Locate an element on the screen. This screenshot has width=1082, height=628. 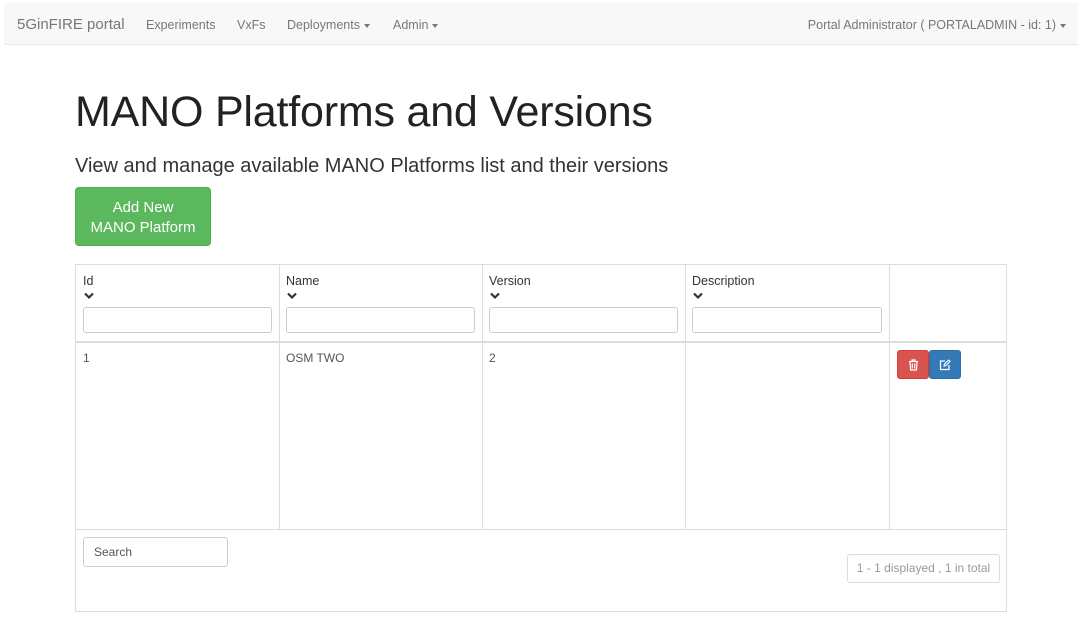
cell-id: 1 is located at coordinates (86, 358).